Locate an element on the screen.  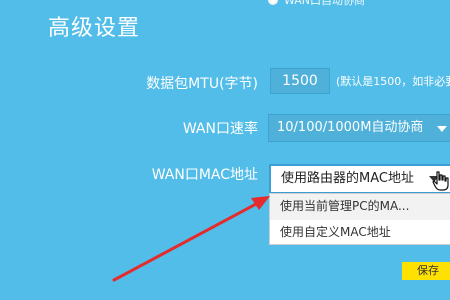
wan-mac-label: WAN口MAC地址 is located at coordinates (204, 175).